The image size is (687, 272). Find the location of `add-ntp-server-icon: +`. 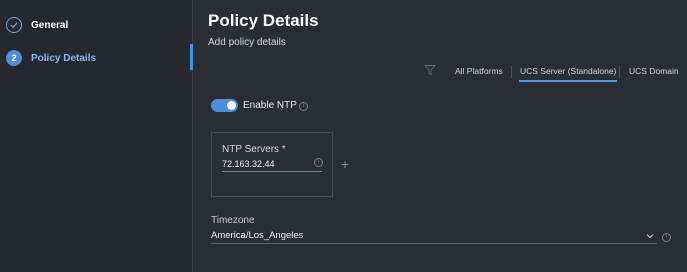

add-ntp-server-icon: + is located at coordinates (345, 164).